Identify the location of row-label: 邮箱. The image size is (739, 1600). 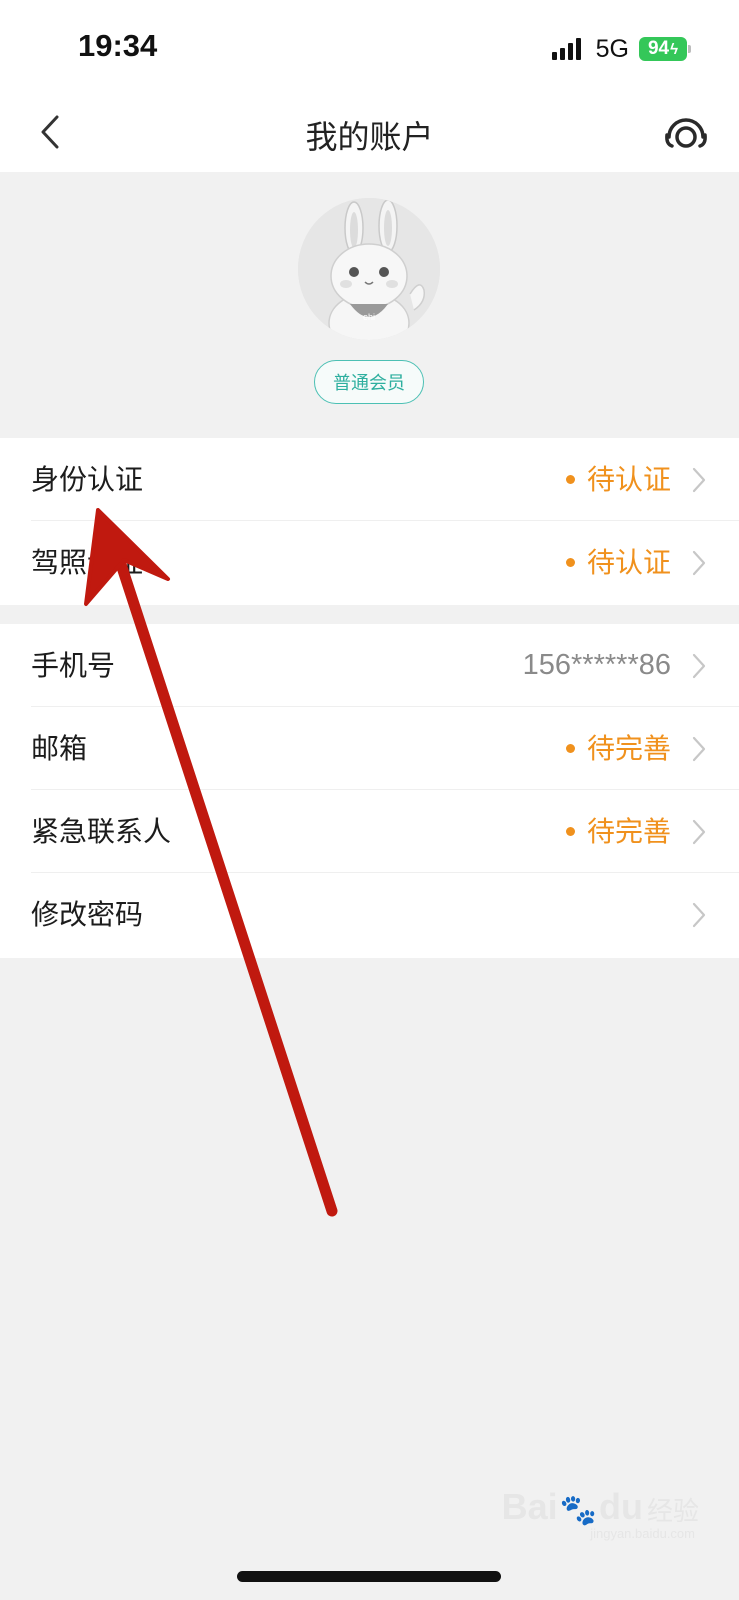
(59, 748).